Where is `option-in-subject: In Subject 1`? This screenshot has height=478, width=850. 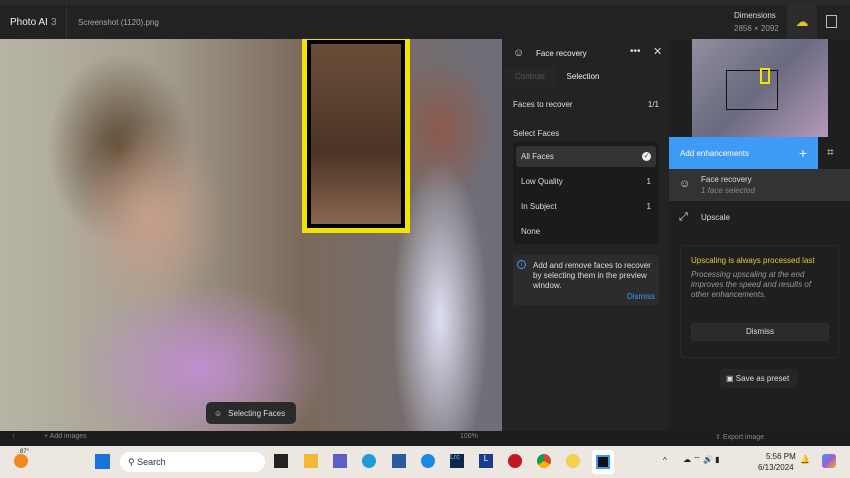 option-in-subject: In Subject 1 is located at coordinates (586, 206).